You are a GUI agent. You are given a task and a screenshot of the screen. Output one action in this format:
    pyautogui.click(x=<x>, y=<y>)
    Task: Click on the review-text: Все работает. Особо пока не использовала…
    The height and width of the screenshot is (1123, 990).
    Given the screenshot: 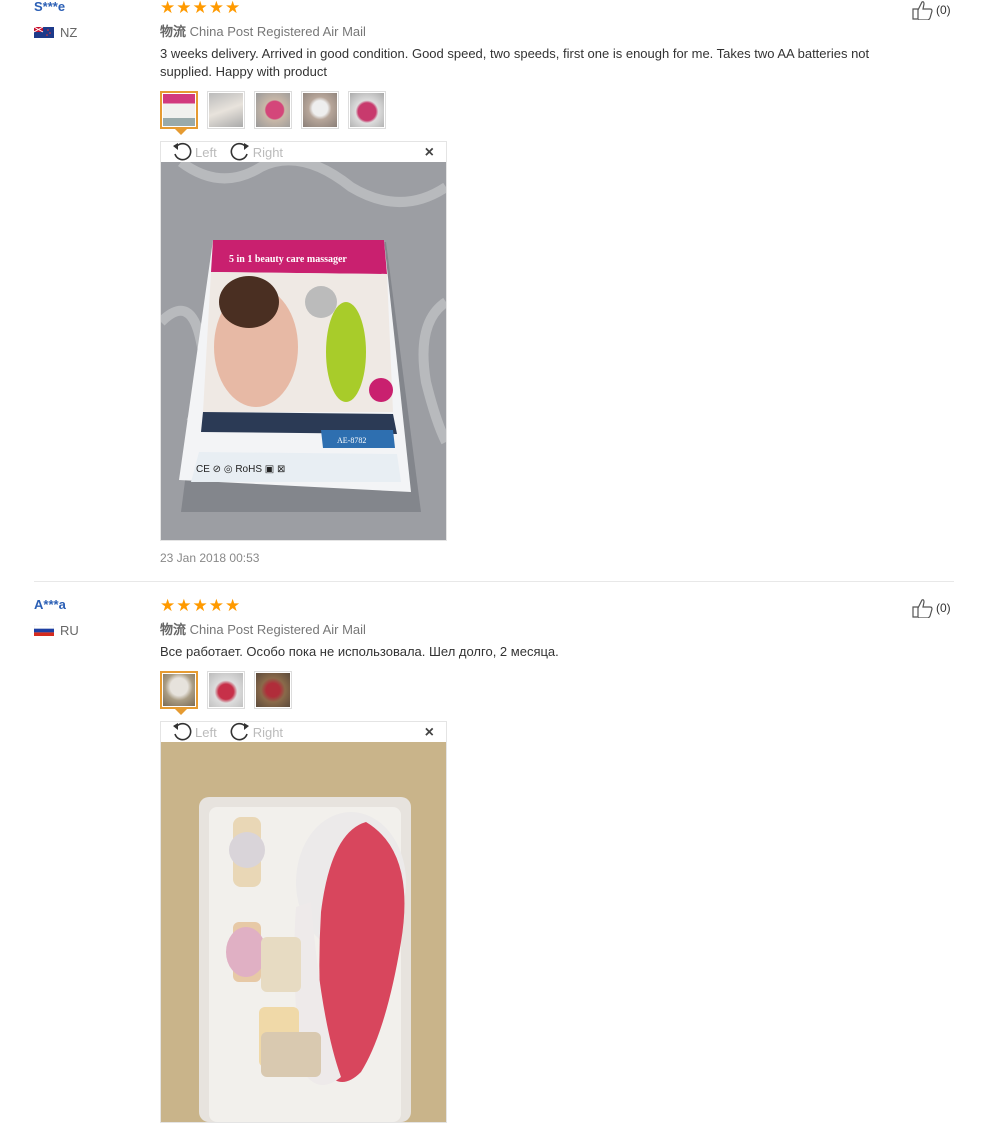 What is the action you would take?
    pyautogui.click(x=359, y=651)
    